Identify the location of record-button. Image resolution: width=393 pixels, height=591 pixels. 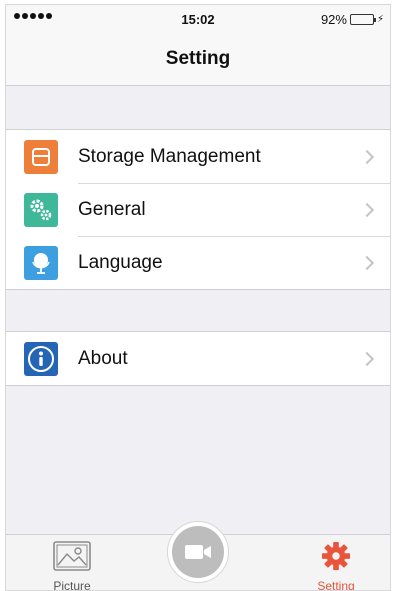
(198, 552).